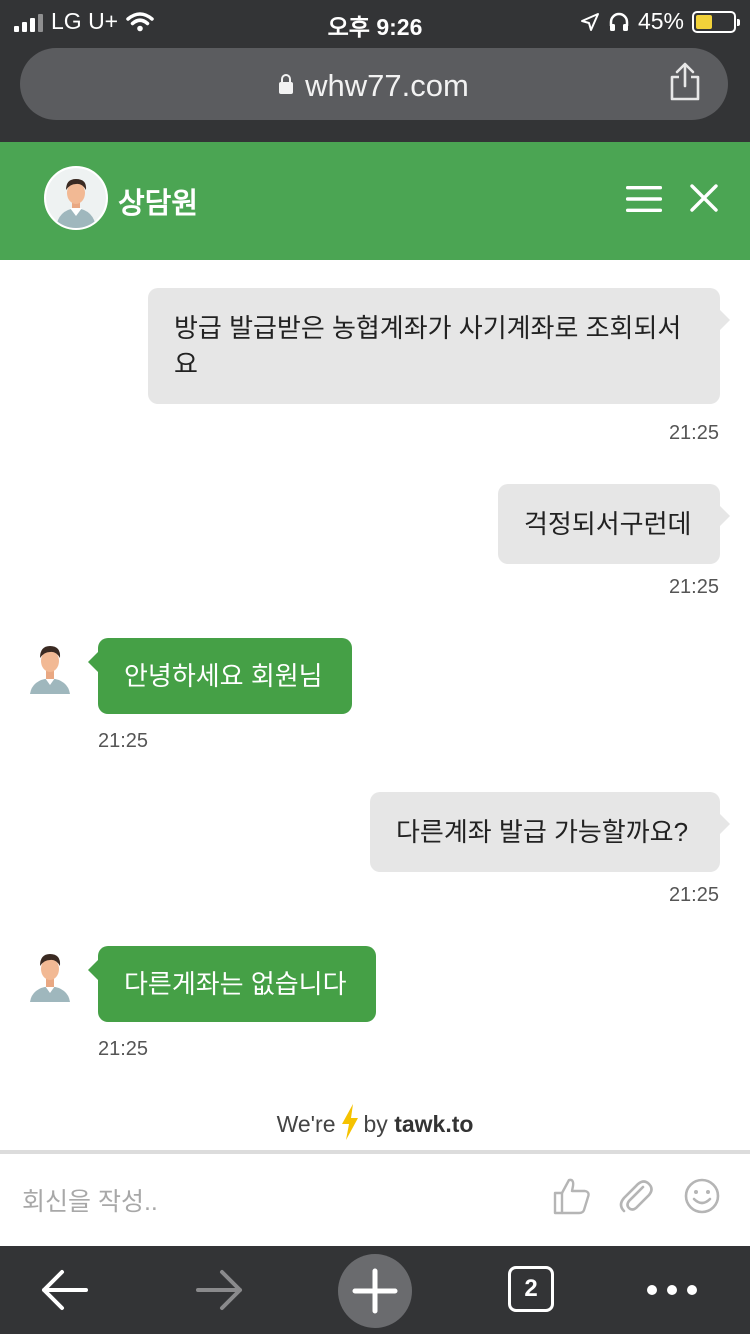 The image size is (750, 1334). Describe the element at coordinates (286, 84) in the screenshot. I see `lock-icon` at that location.